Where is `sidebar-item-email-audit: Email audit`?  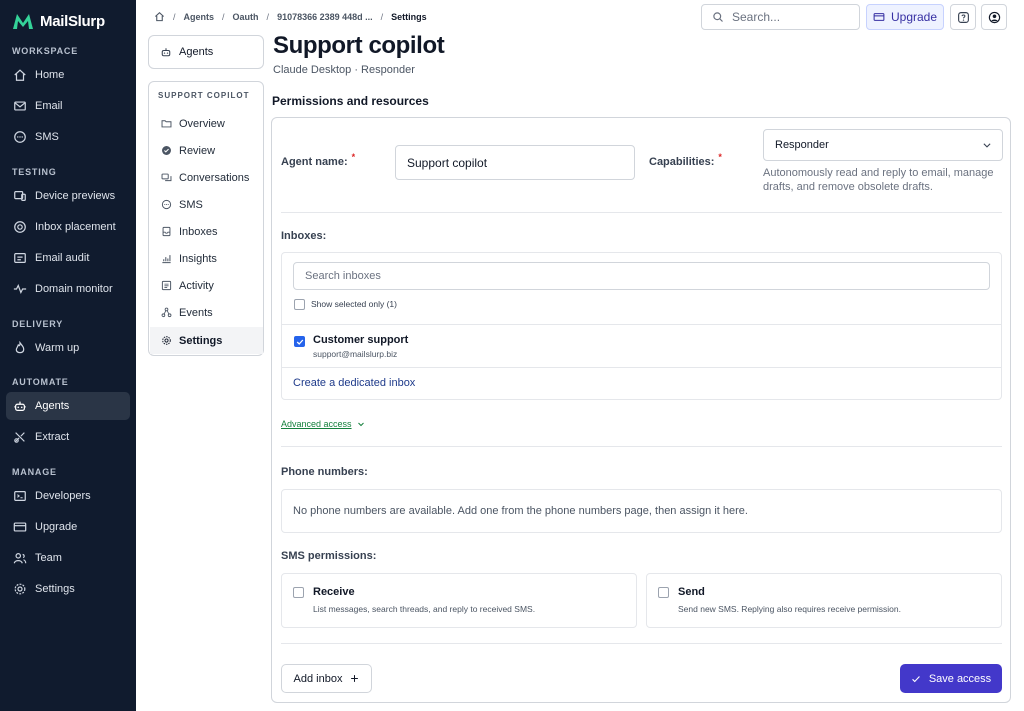 sidebar-item-email-audit: Email audit is located at coordinates (68, 258).